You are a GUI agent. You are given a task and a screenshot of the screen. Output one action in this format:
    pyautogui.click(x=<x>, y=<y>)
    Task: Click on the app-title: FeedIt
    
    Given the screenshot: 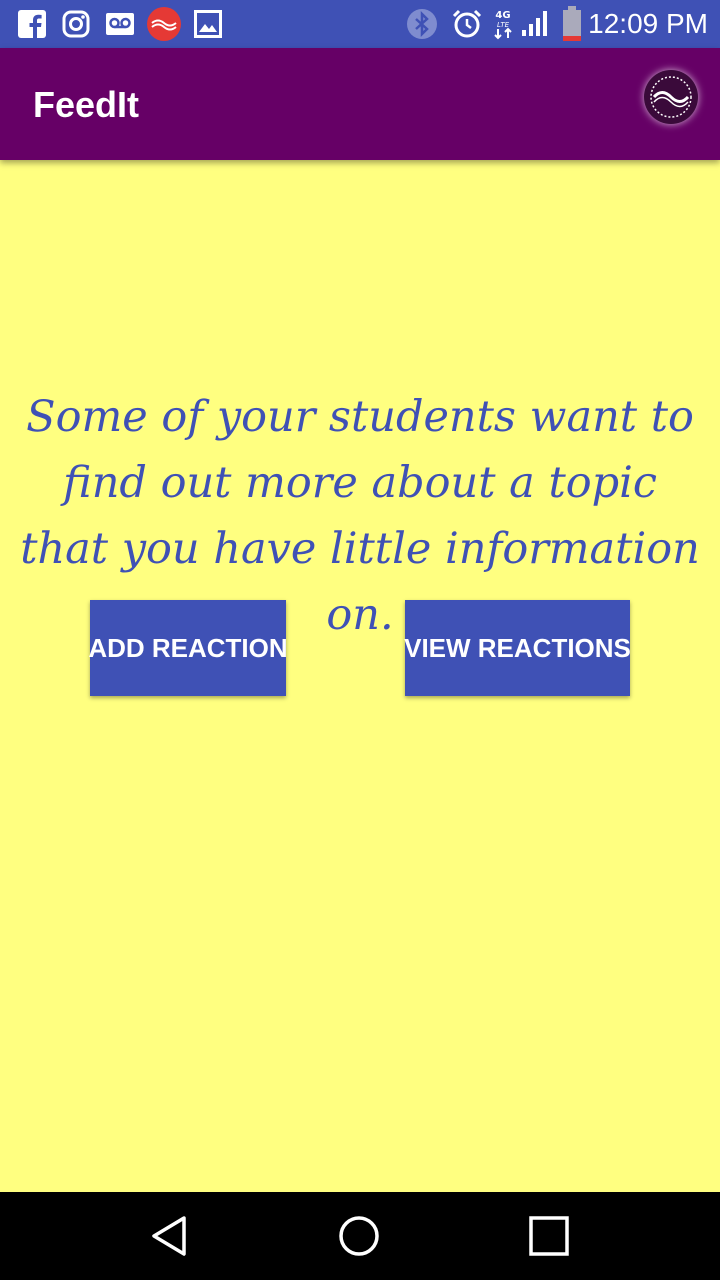 What is the action you would take?
    pyautogui.click(x=86, y=104)
    